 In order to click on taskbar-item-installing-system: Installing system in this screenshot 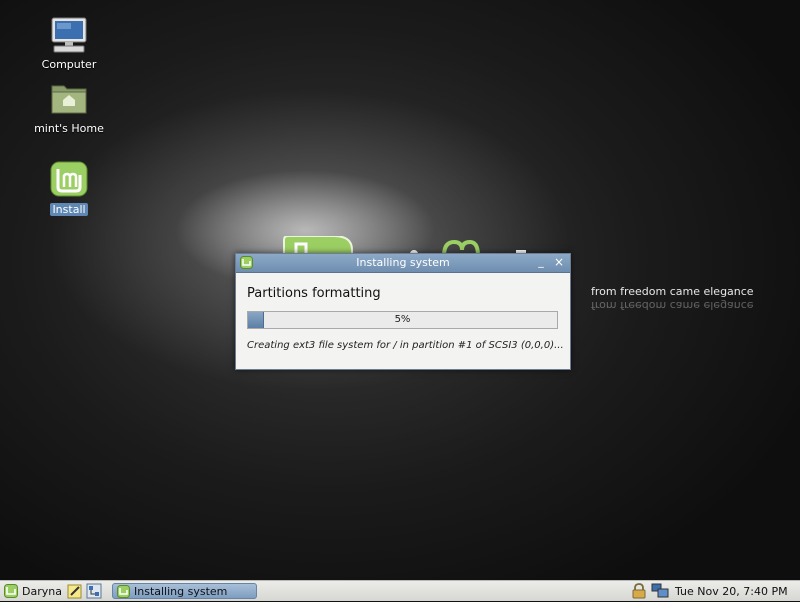, I will do `click(184, 591)`.